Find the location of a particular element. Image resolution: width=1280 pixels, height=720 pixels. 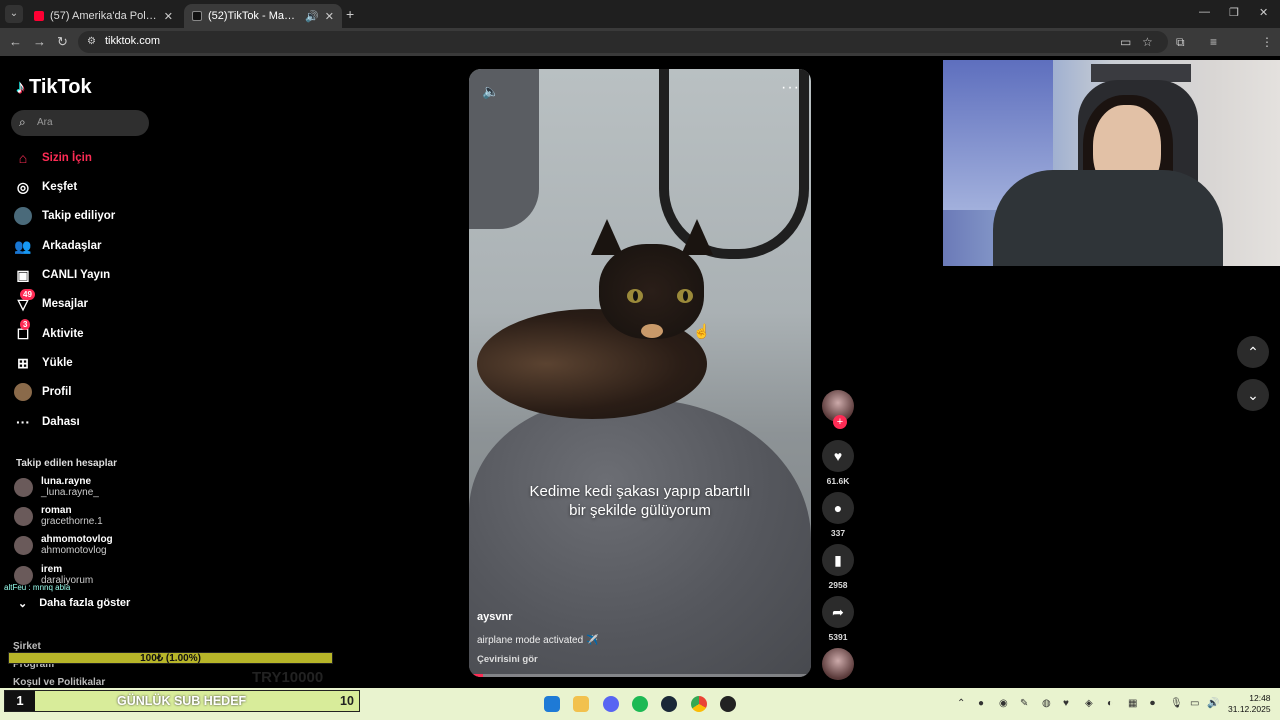

cat-ear-left is located at coordinates (607, 237).